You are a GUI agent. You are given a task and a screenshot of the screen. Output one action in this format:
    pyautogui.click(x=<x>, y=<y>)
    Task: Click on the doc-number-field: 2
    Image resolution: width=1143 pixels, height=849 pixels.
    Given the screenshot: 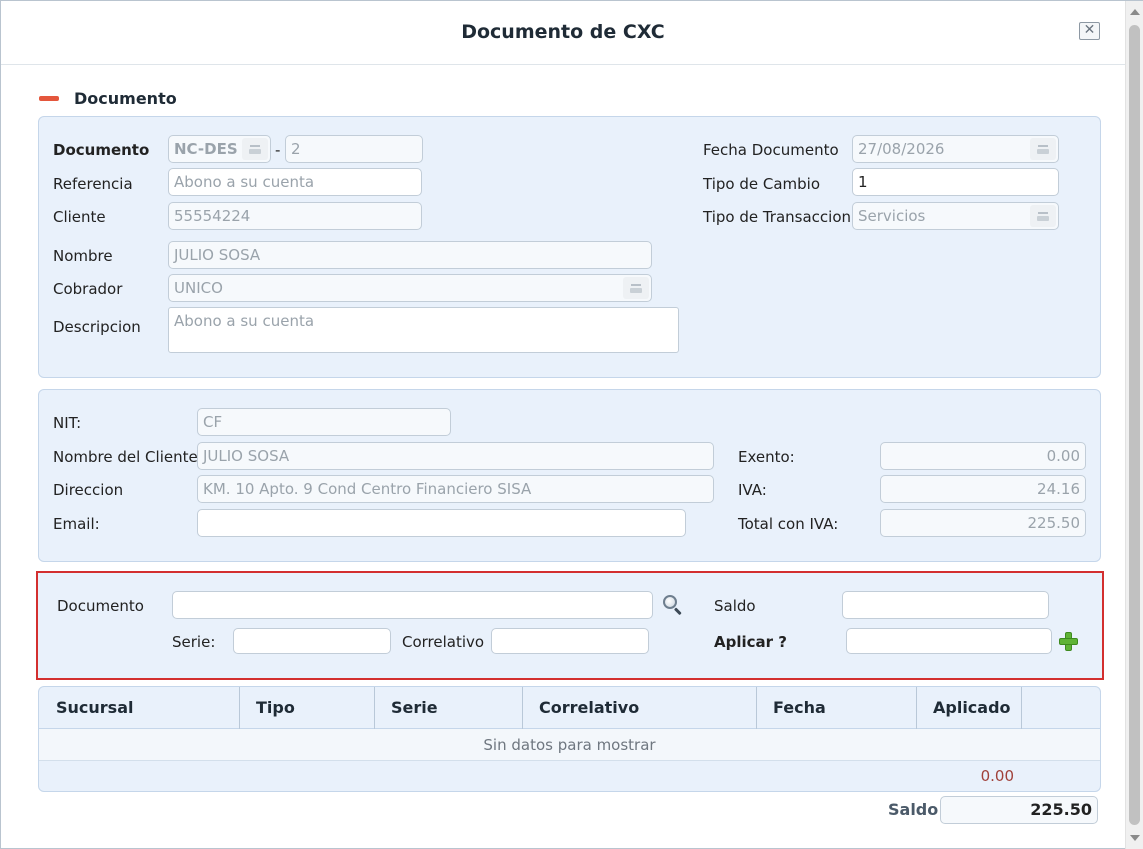 What is the action you would take?
    pyautogui.click(x=354, y=149)
    